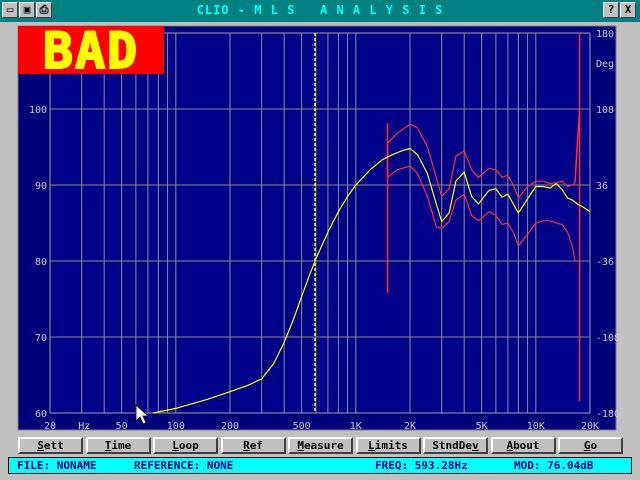 The height and width of the screenshot is (480, 640). What do you see at coordinates (628, 10) in the screenshot?
I see `close-button: X` at bounding box center [628, 10].